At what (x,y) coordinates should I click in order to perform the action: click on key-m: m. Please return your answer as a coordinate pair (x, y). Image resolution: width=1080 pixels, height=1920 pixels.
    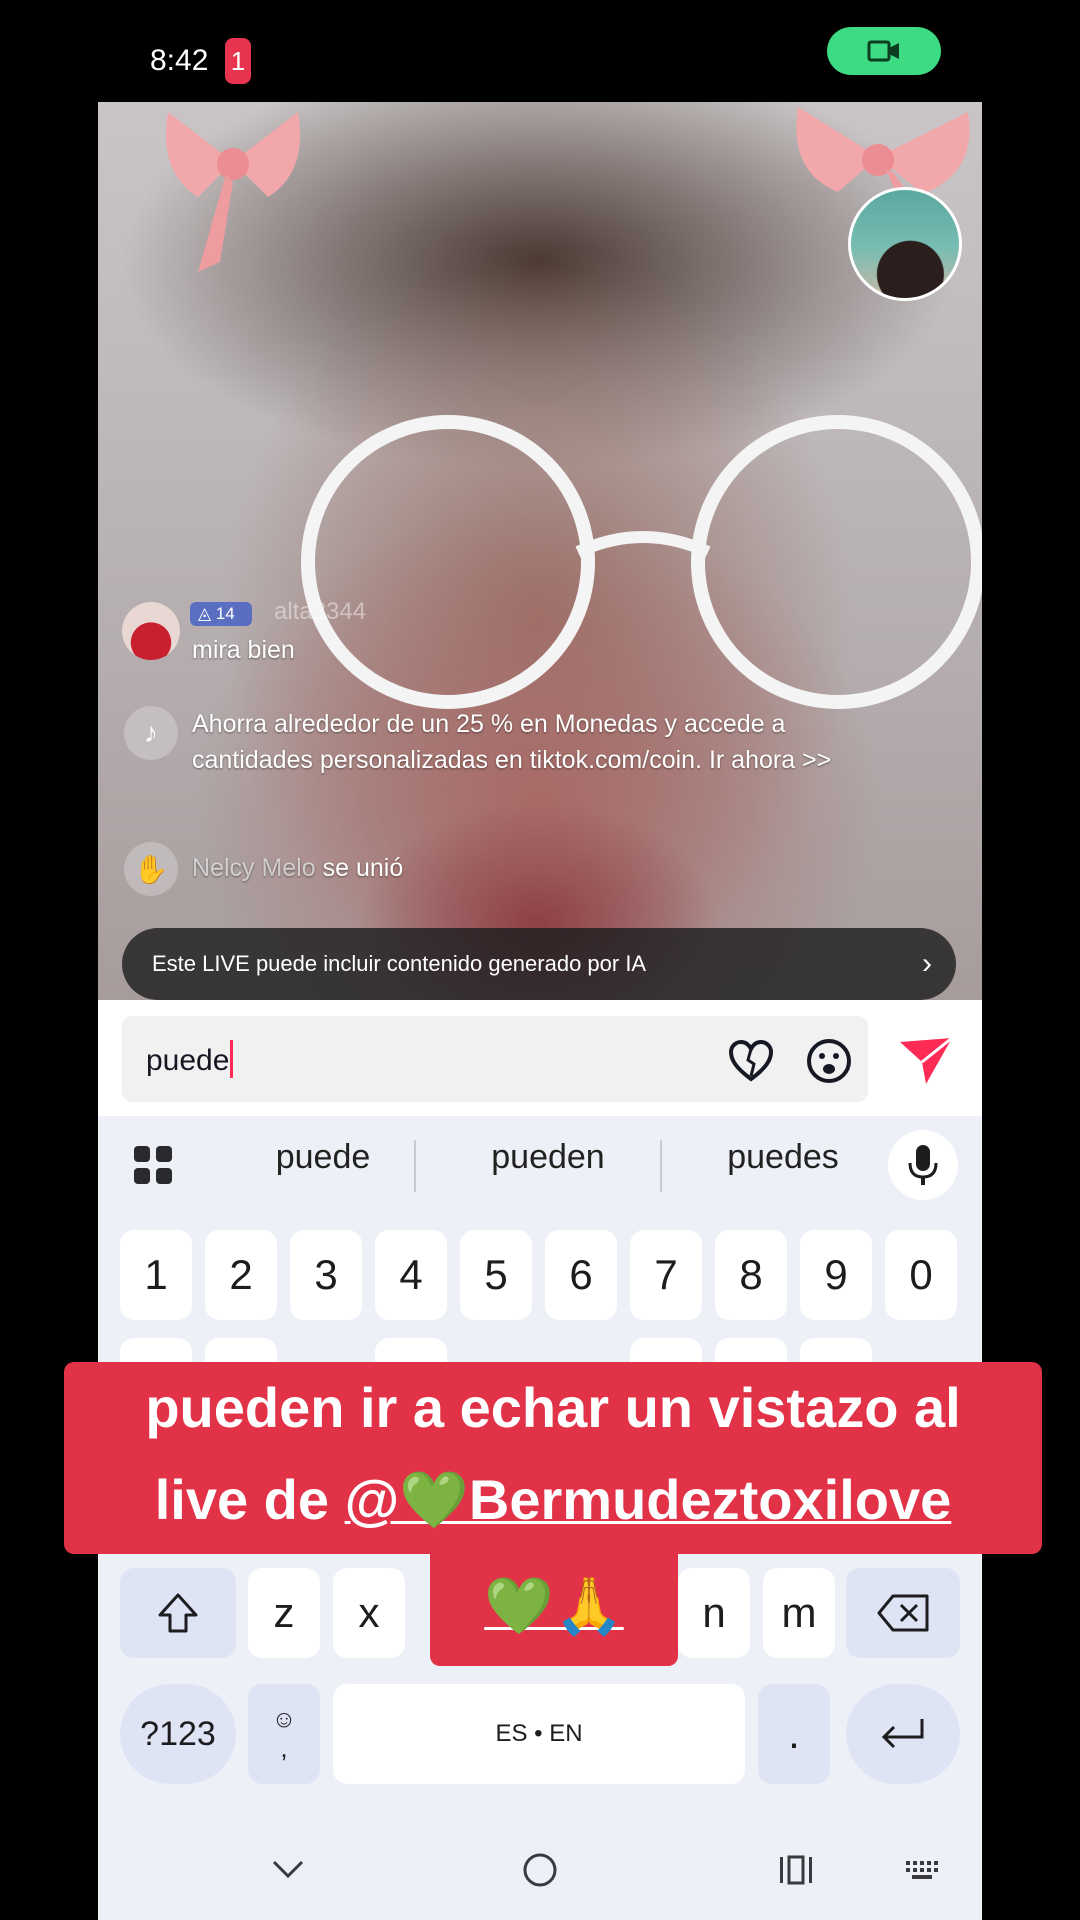
    Looking at the image, I should click on (799, 1613).